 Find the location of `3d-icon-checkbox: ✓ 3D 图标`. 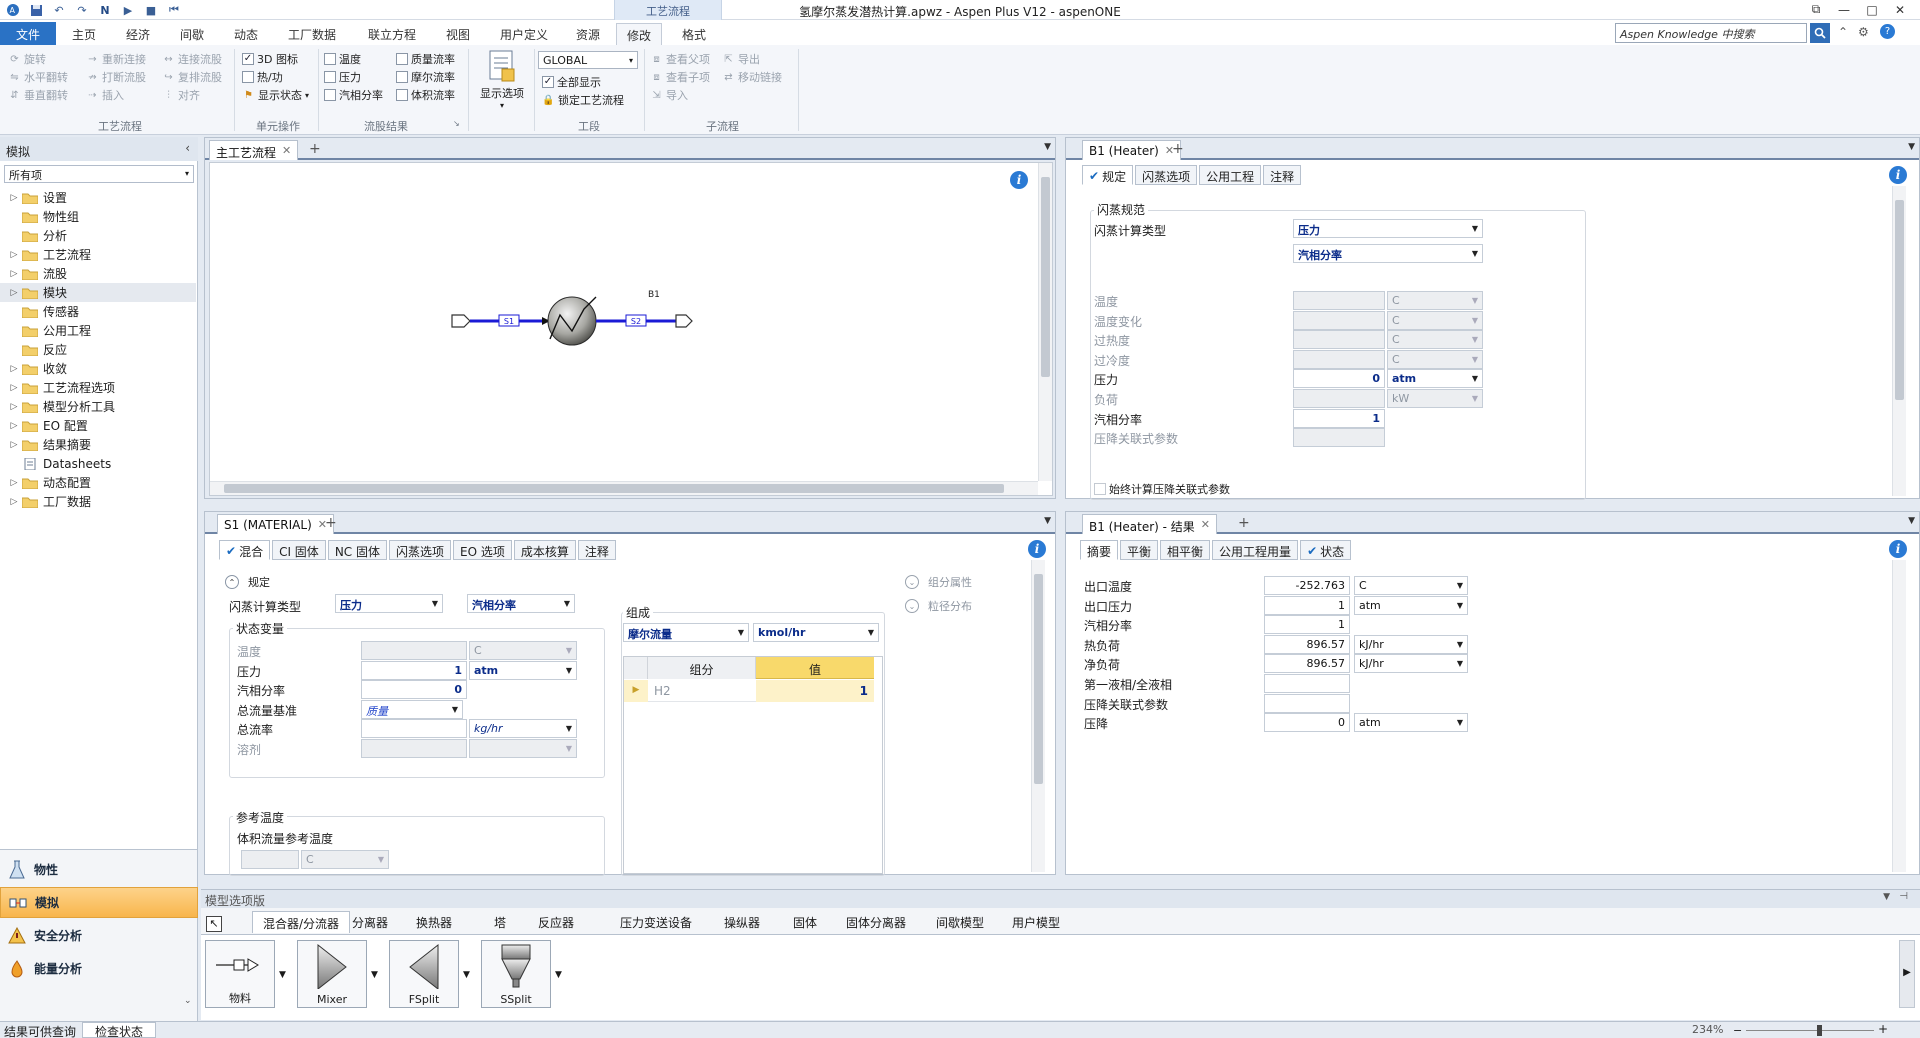

3d-icon-checkbox: ✓ 3D 图标 is located at coordinates (270, 59).